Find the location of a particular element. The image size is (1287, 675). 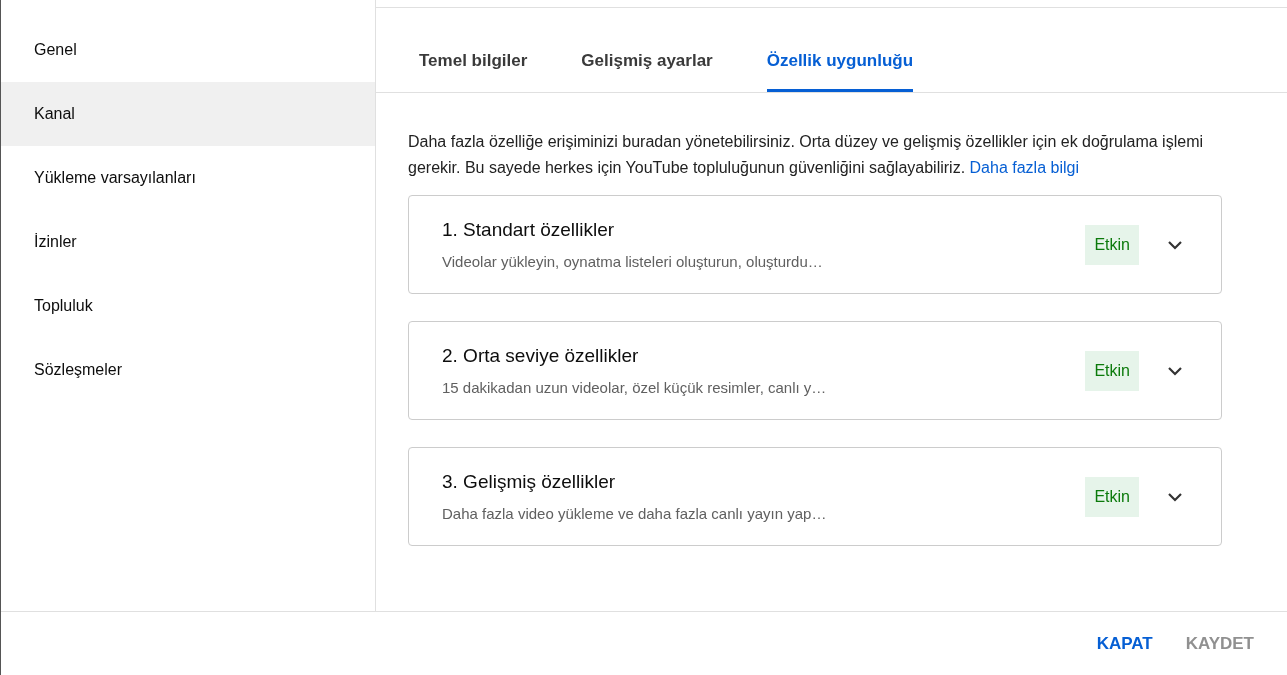

sidebar-item: Topluluk is located at coordinates (188, 306).